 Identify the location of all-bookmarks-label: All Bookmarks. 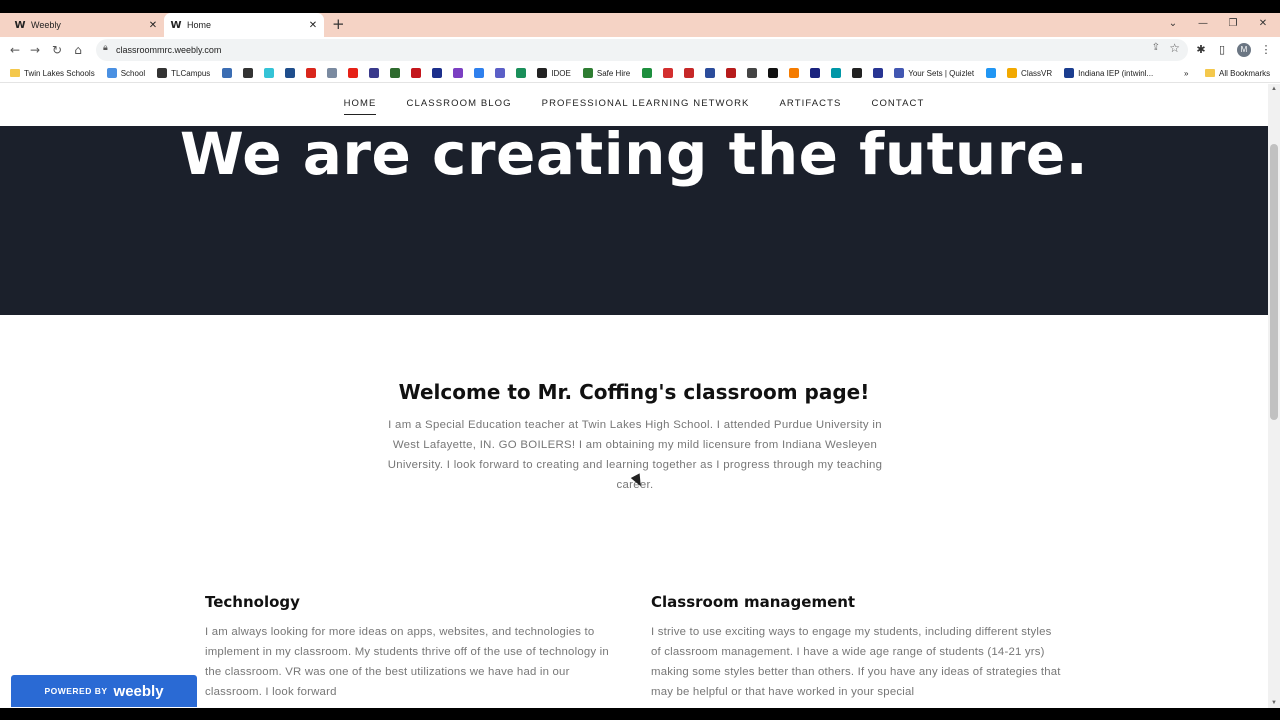
(1245, 73).